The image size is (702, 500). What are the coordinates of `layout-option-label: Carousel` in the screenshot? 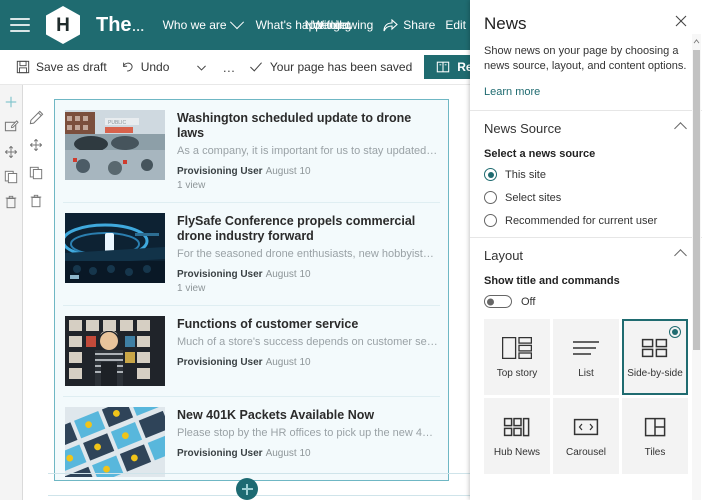 It's located at (586, 452).